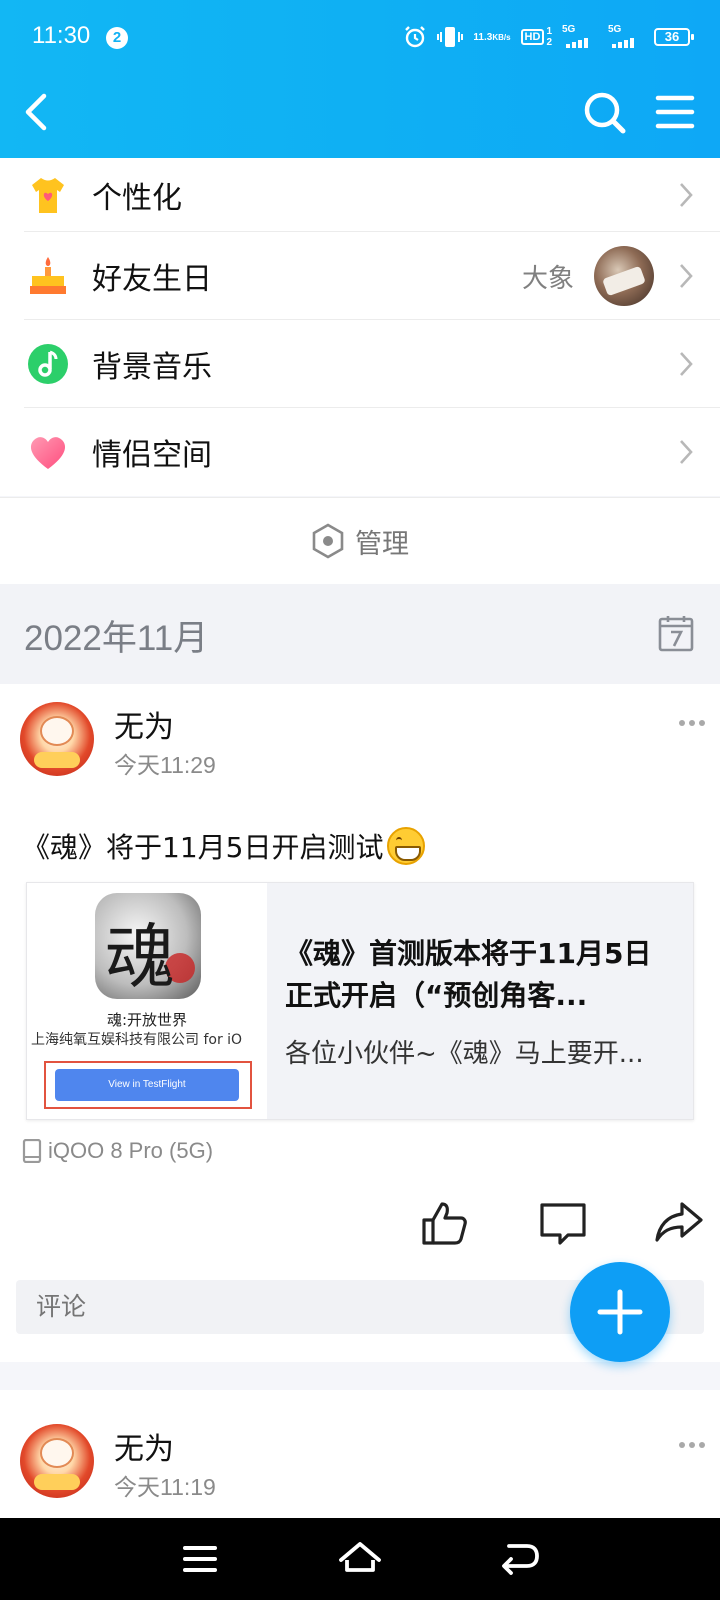 The width and height of the screenshot is (720, 1600). Describe the element at coordinates (117, 38) in the screenshot. I see `notification-badge: 2` at that location.